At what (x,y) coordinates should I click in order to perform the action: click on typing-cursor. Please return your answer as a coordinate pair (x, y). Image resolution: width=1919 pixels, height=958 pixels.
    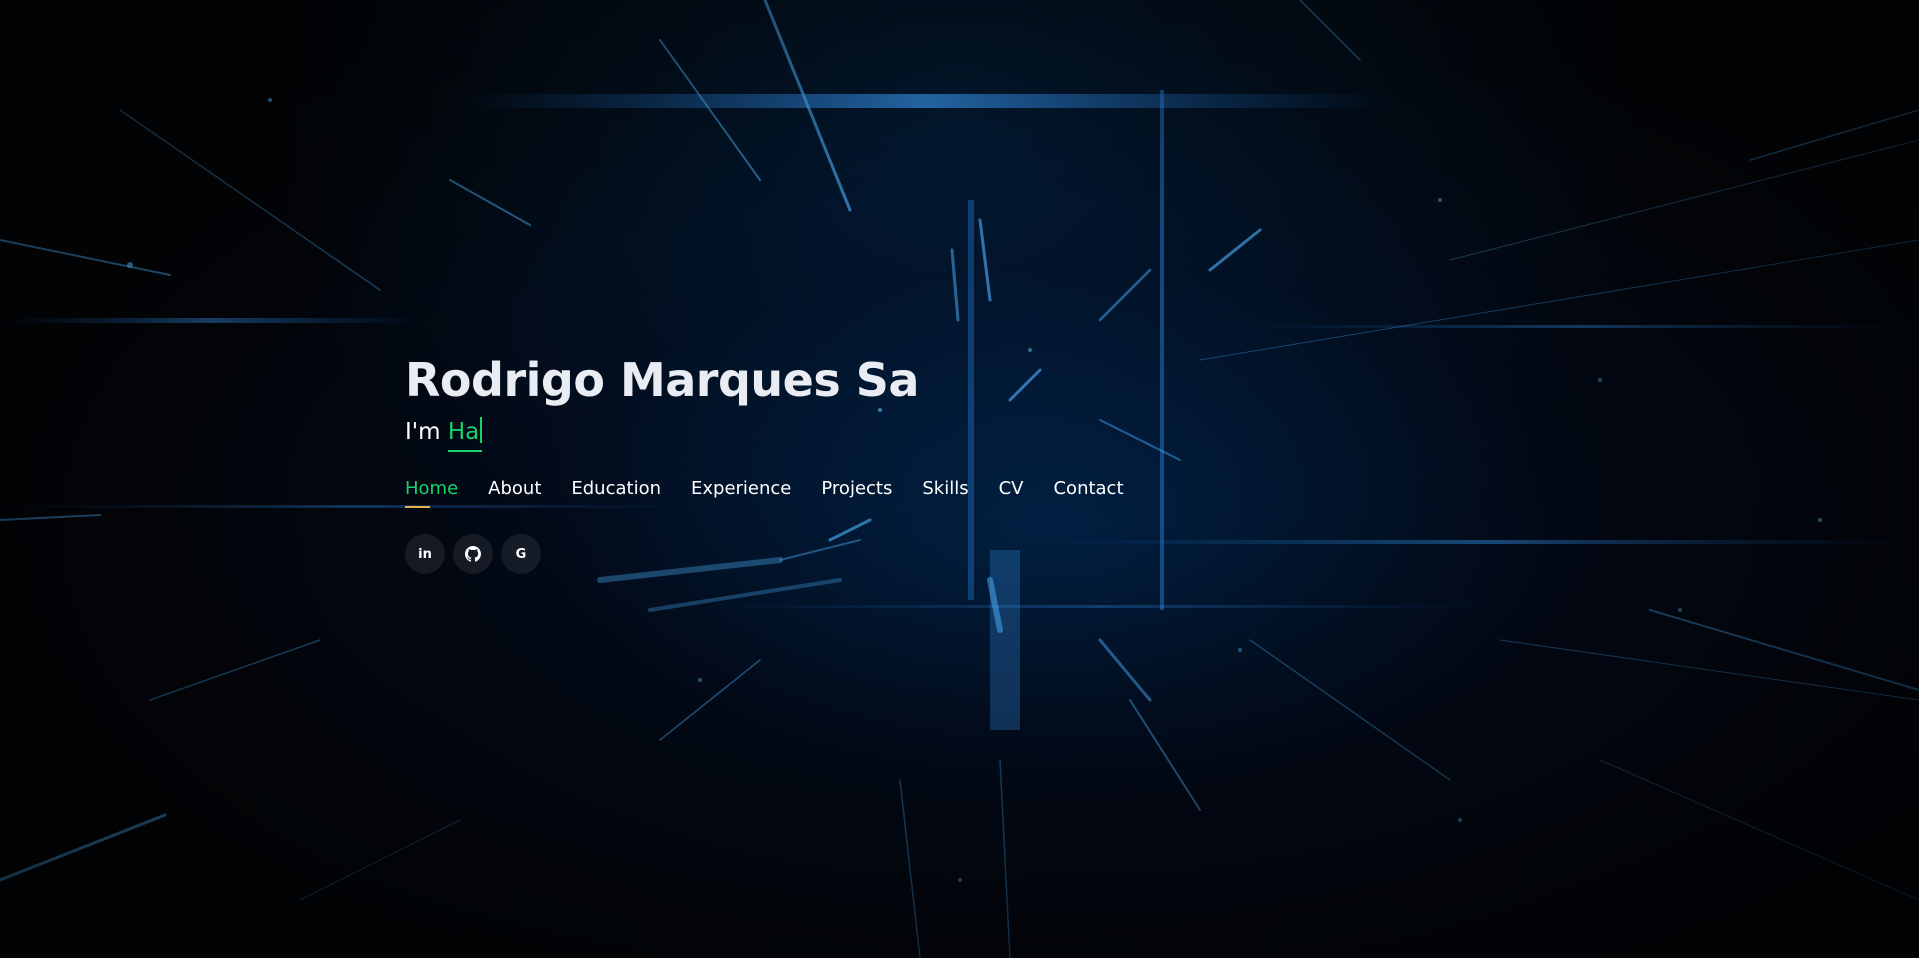
    Looking at the image, I should click on (481, 430).